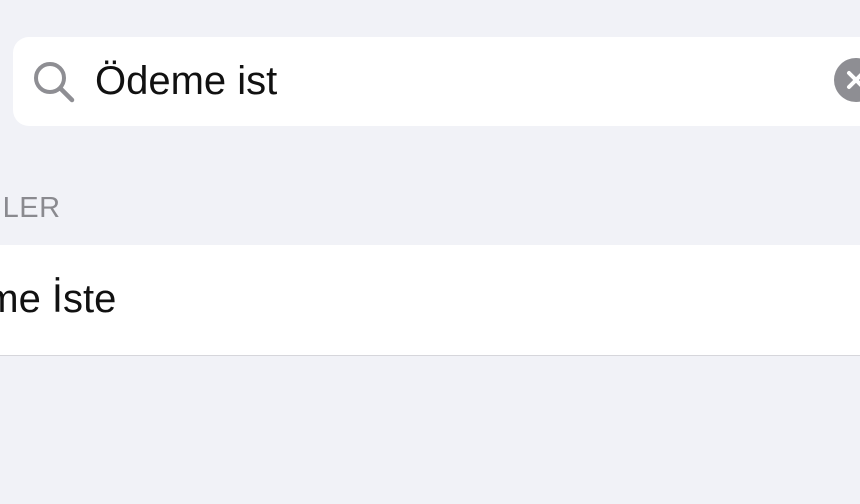  Describe the element at coordinates (186, 81) in the screenshot. I see `search-input: Ödeme ist` at that location.